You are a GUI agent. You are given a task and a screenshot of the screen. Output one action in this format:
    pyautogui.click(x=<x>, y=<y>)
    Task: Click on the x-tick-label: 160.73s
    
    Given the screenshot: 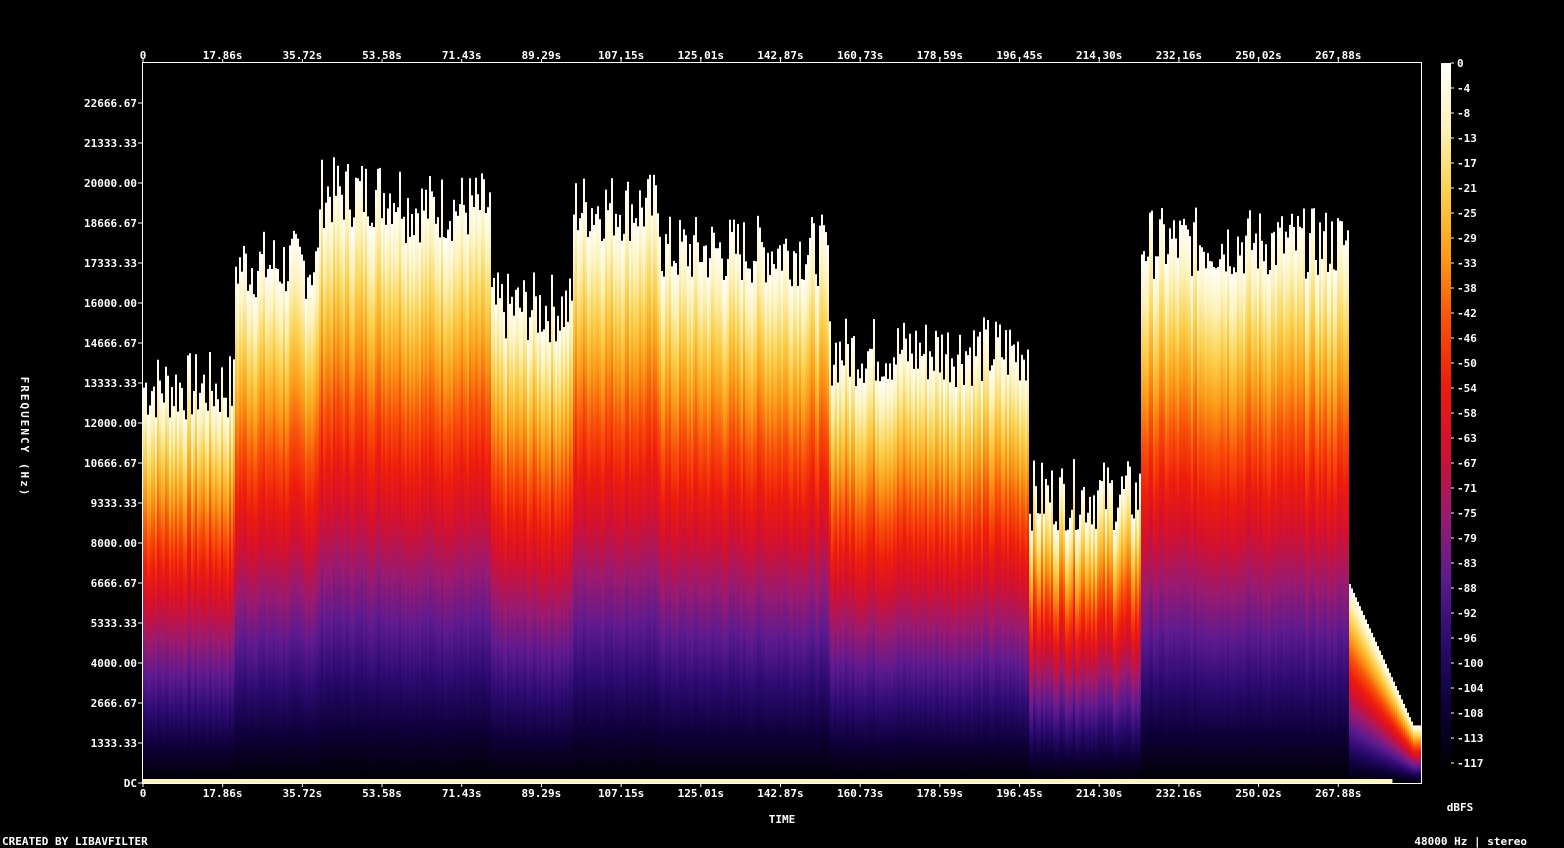 What is the action you would take?
    pyautogui.click(x=860, y=55)
    